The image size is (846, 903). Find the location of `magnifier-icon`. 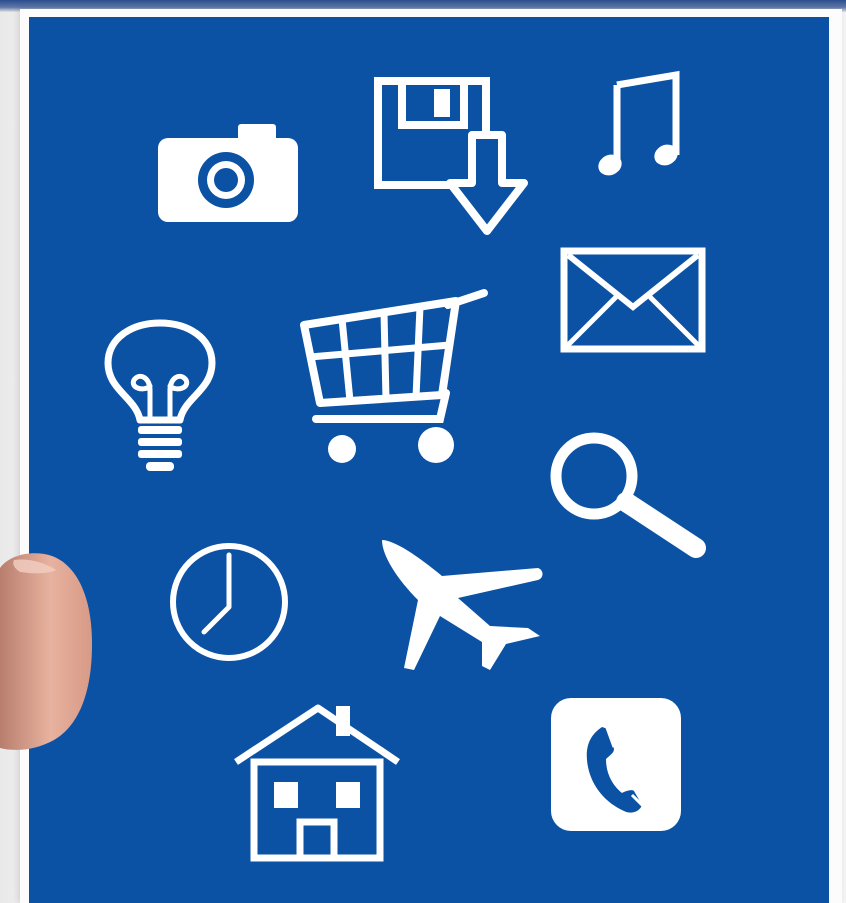

magnifier-icon is located at coordinates (628, 495).